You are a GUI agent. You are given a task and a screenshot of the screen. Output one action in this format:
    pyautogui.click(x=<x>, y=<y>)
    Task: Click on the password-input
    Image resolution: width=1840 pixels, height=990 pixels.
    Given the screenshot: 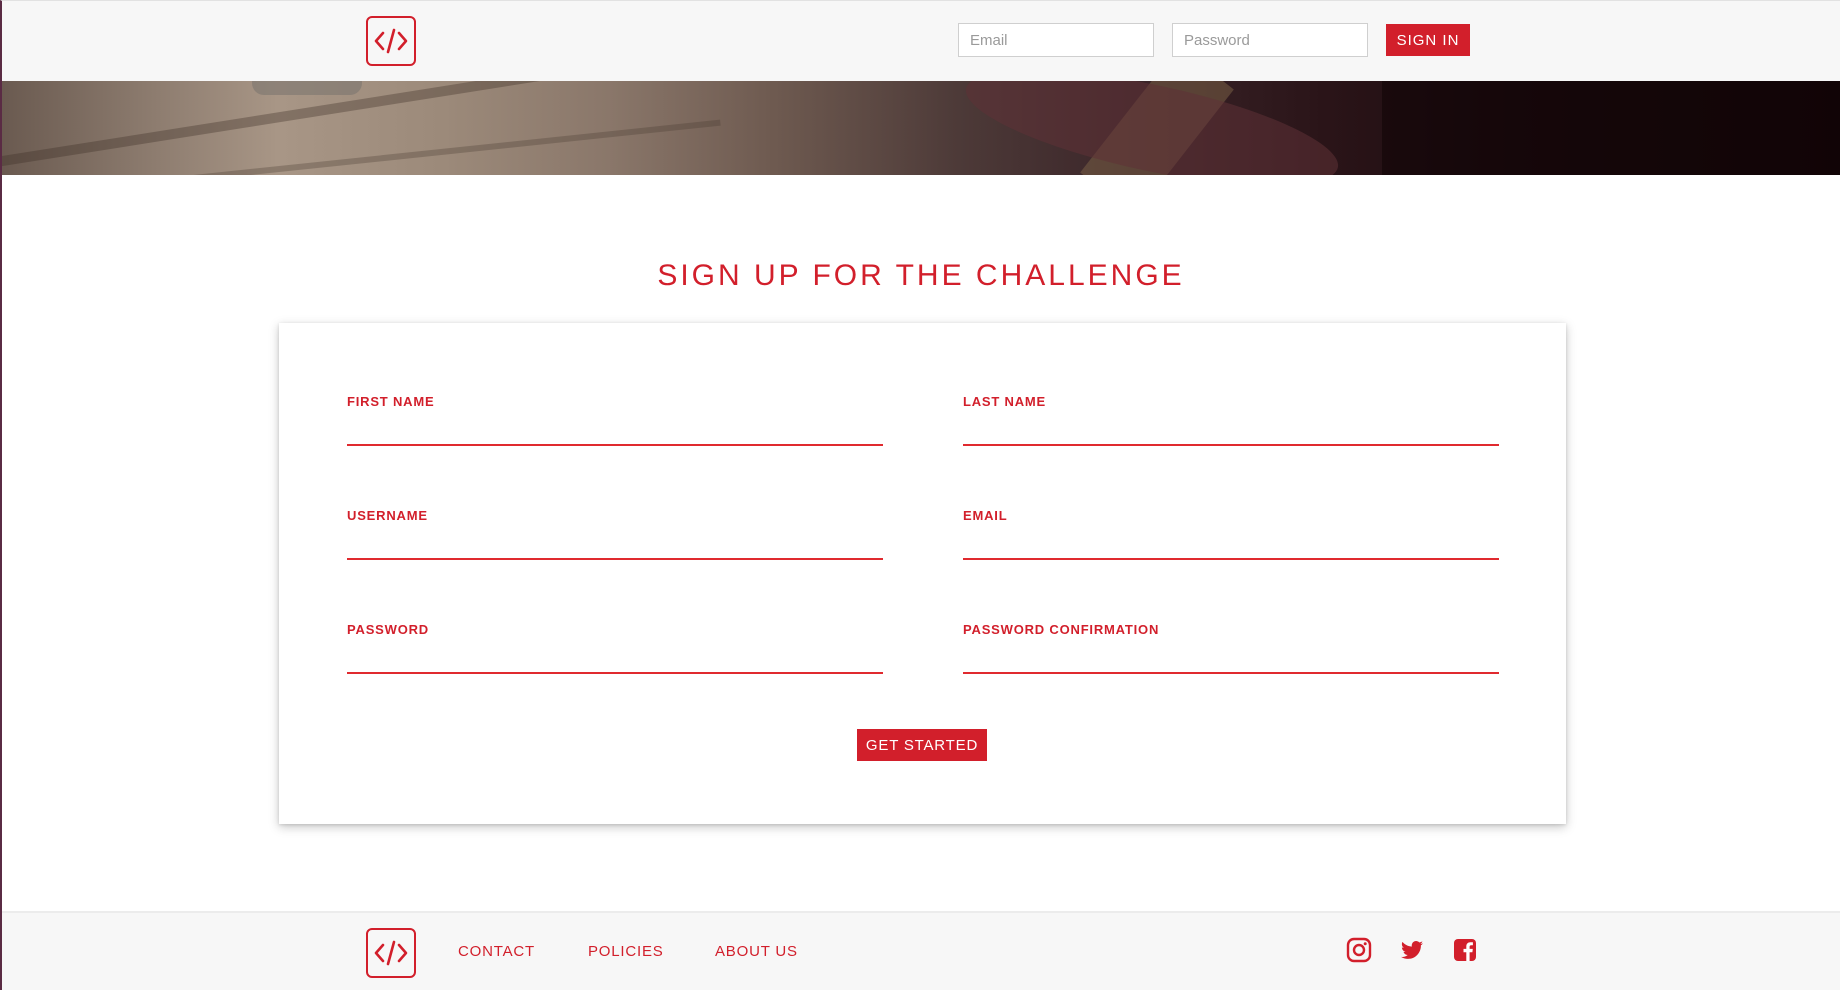 What is the action you would take?
    pyautogui.click(x=615, y=658)
    